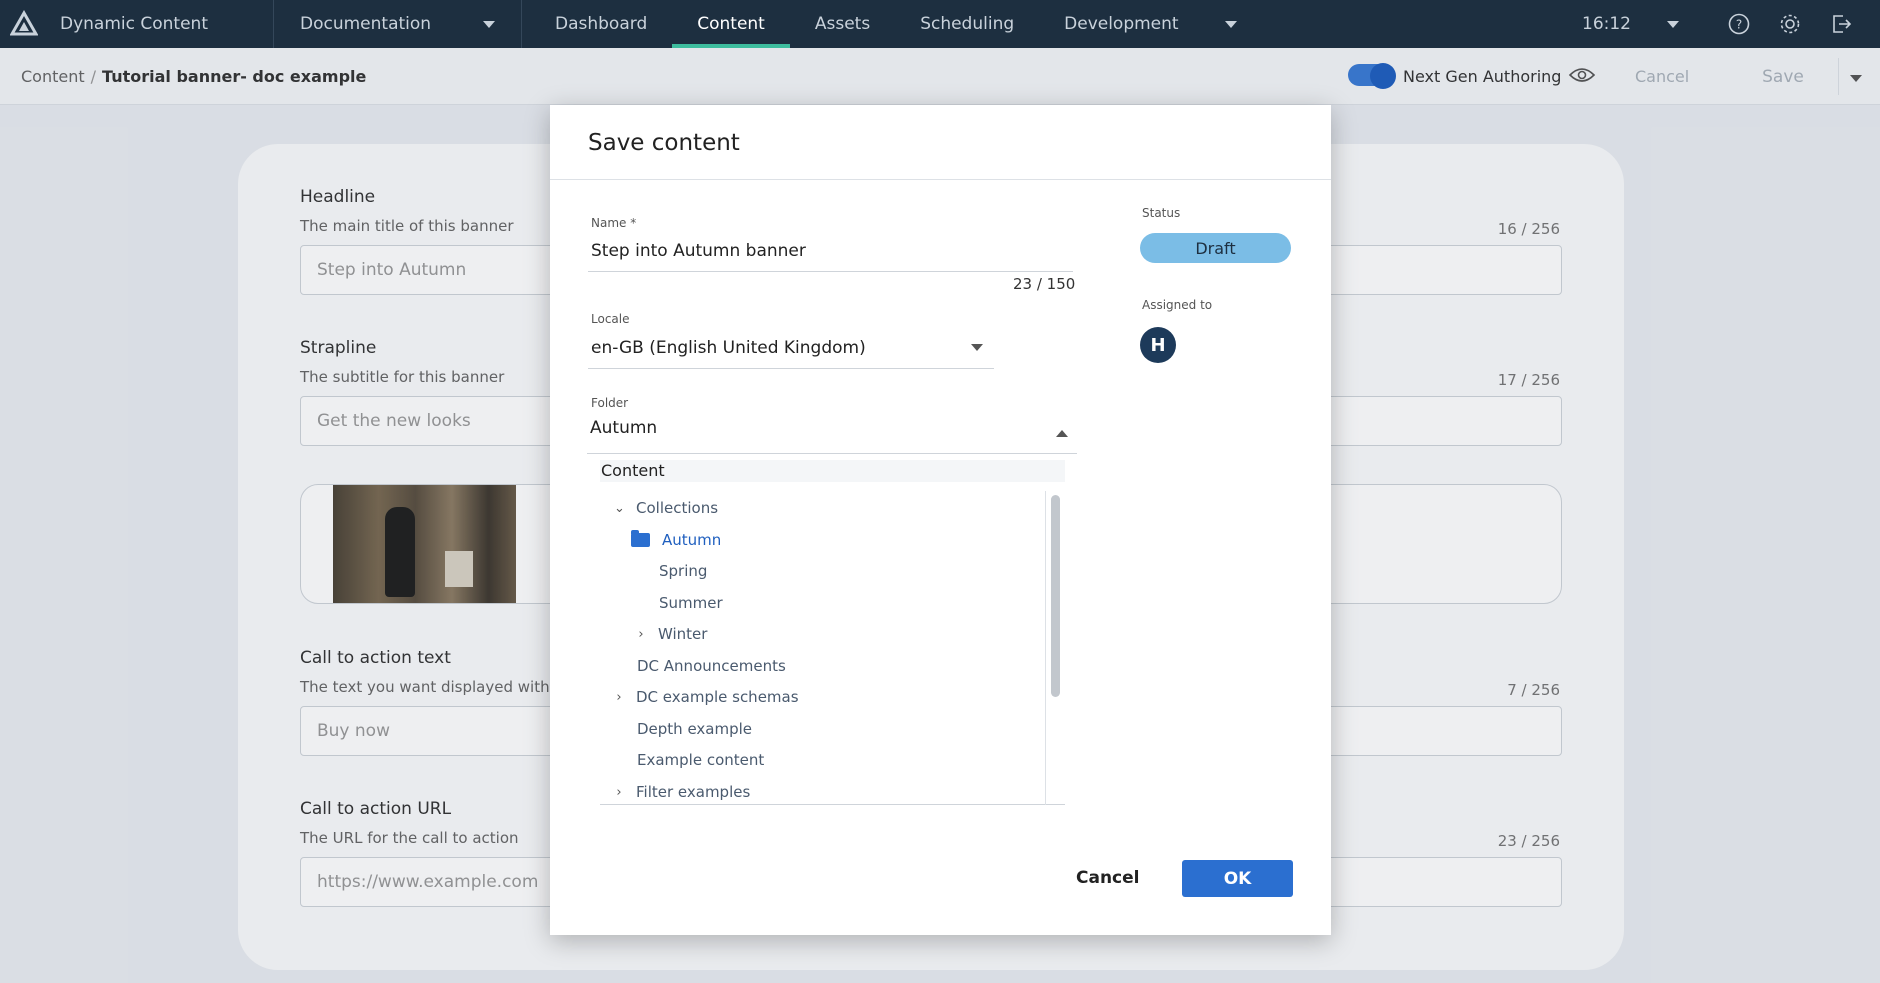 The width and height of the screenshot is (1880, 983). I want to click on tree-item-label: Filter examples, so click(693, 792).